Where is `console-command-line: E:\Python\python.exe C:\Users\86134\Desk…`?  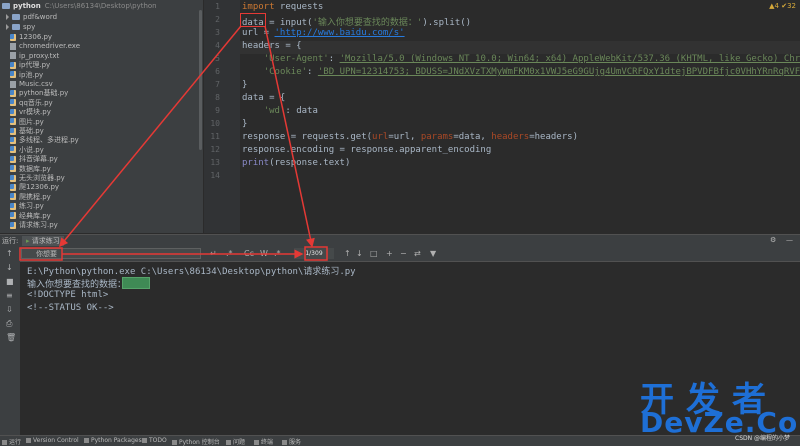 console-command-line: E:\Python\python.exe C:\Users\86134\Desk… is located at coordinates (191, 272).